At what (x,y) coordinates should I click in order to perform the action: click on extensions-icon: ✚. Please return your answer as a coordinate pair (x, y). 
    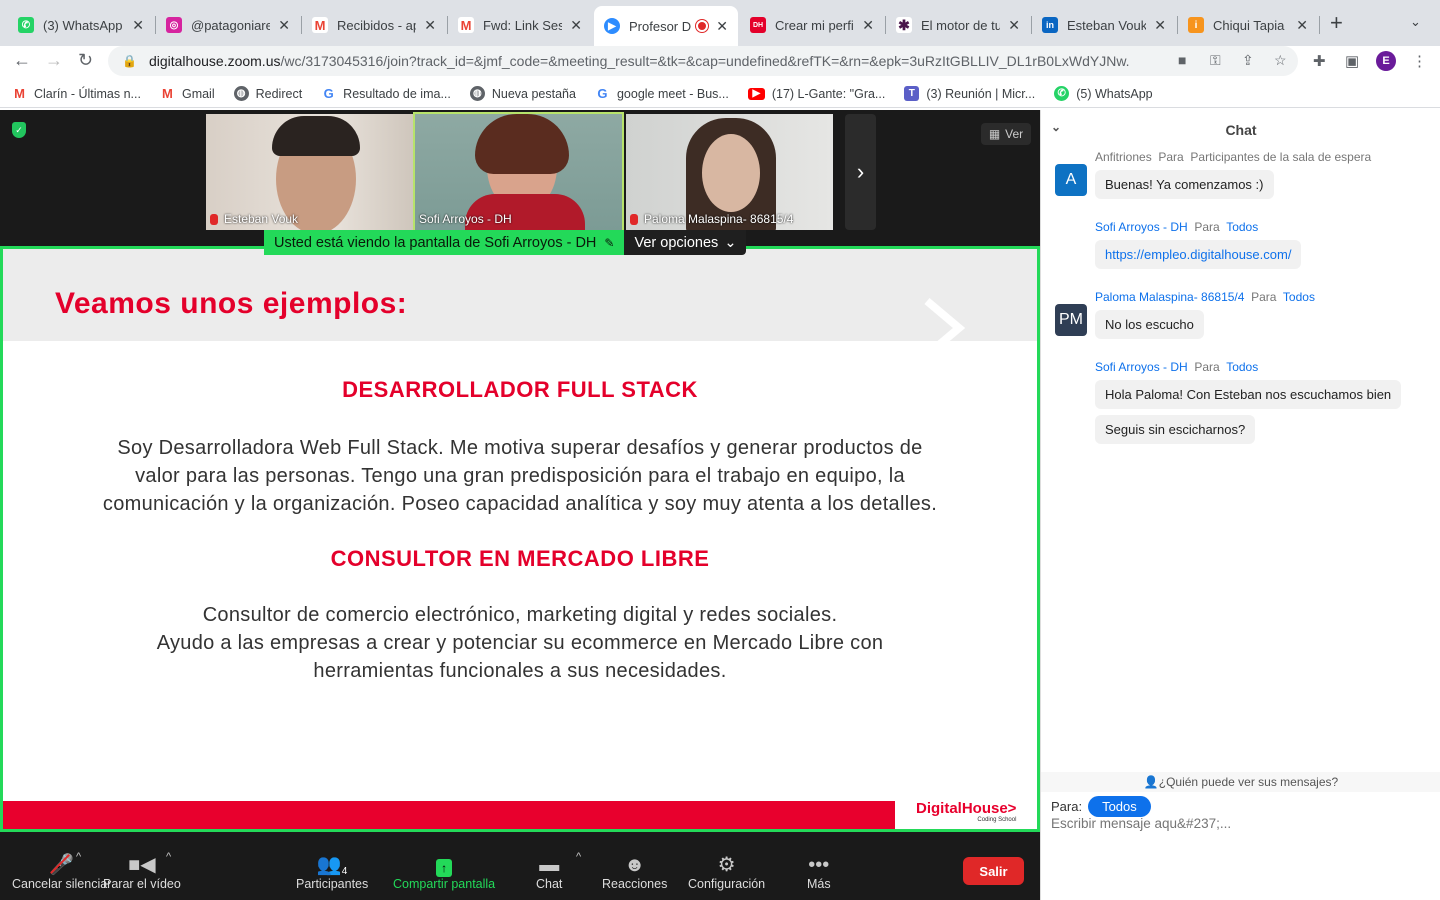
    Looking at the image, I should click on (1319, 61).